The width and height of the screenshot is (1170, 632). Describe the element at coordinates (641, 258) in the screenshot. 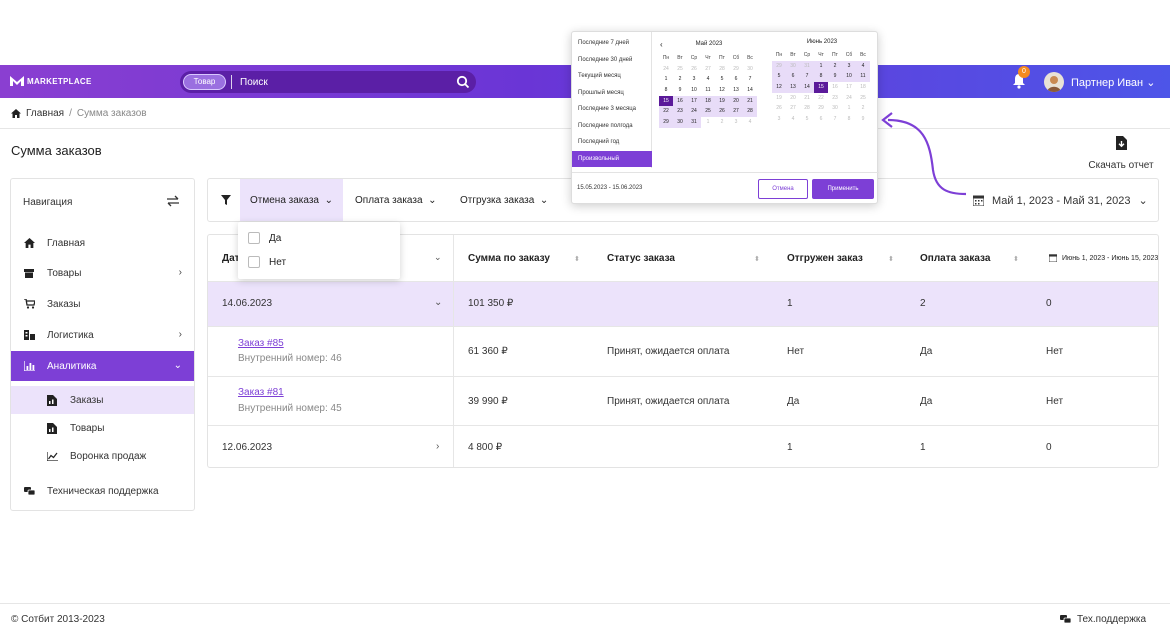

I see `column-header-status: Статус заказа` at that location.